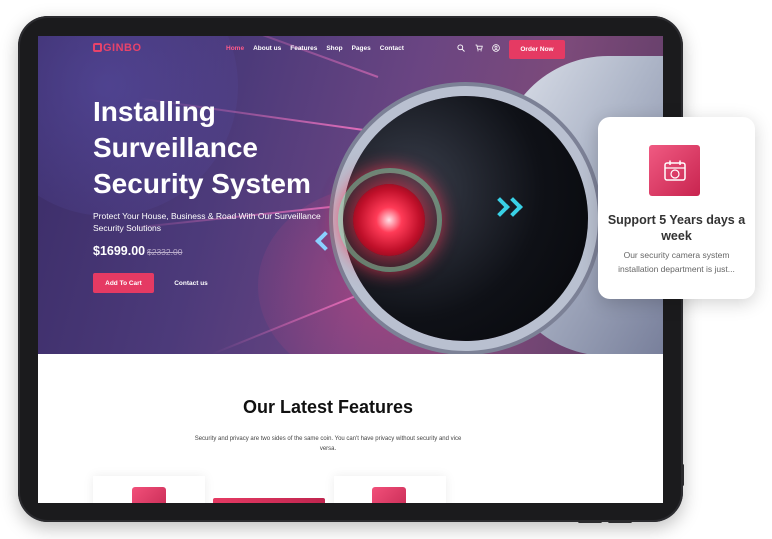 The image size is (772, 539). I want to click on nav-link-home: Home, so click(235, 48).